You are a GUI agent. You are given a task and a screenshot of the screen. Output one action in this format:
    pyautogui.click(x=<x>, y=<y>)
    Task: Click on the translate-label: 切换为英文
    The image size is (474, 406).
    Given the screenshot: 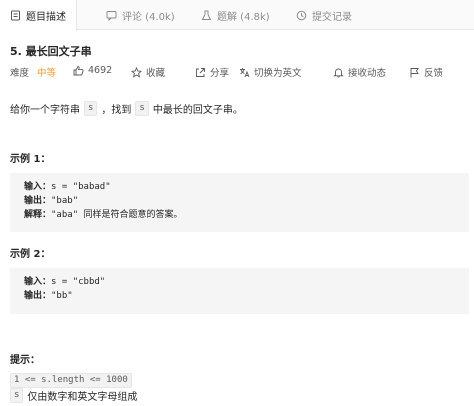 What is the action you would take?
    pyautogui.click(x=278, y=73)
    